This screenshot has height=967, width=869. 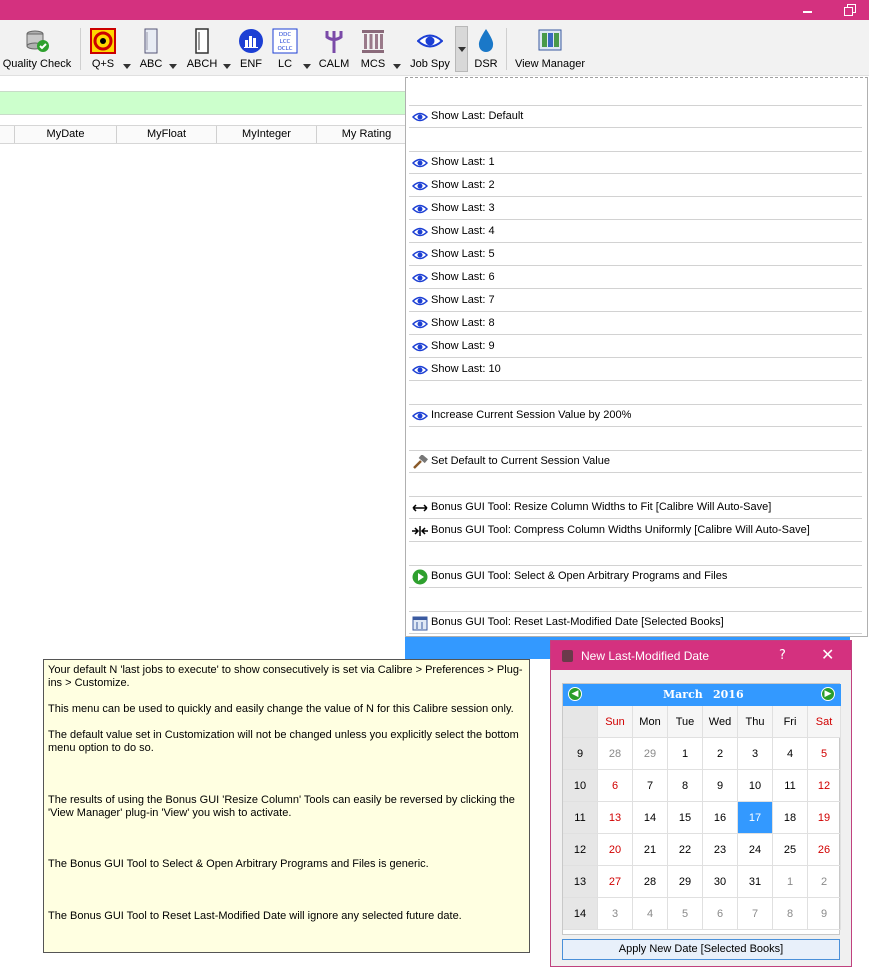 What do you see at coordinates (127, 66) in the screenshot?
I see `q-s-dropdown-arrow` at bounding box center [127, 66].